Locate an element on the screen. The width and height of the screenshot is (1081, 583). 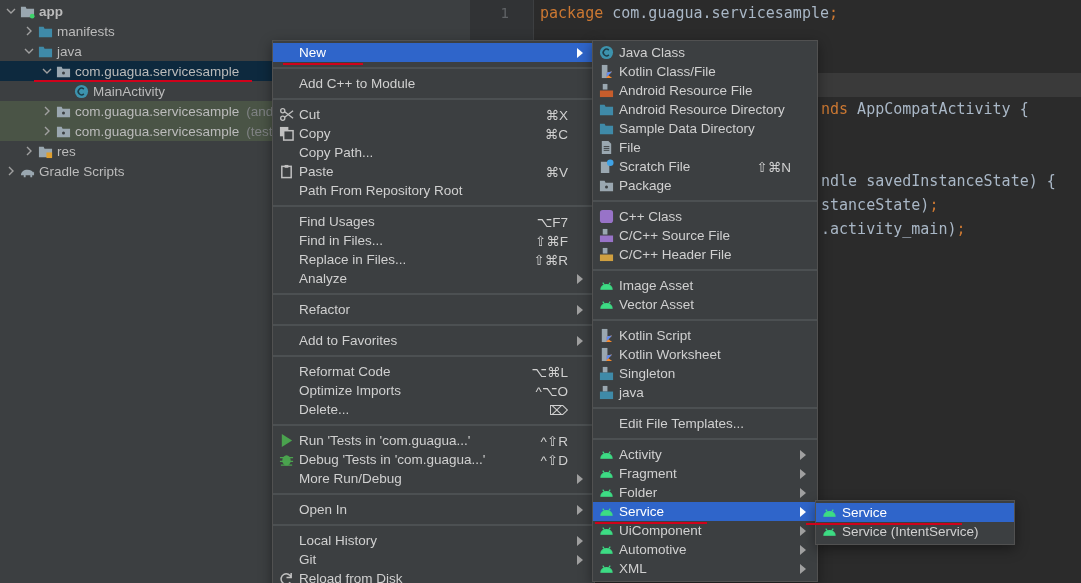
code-line: ndle savedInstanceState) { is located at coordinates (938, 181).